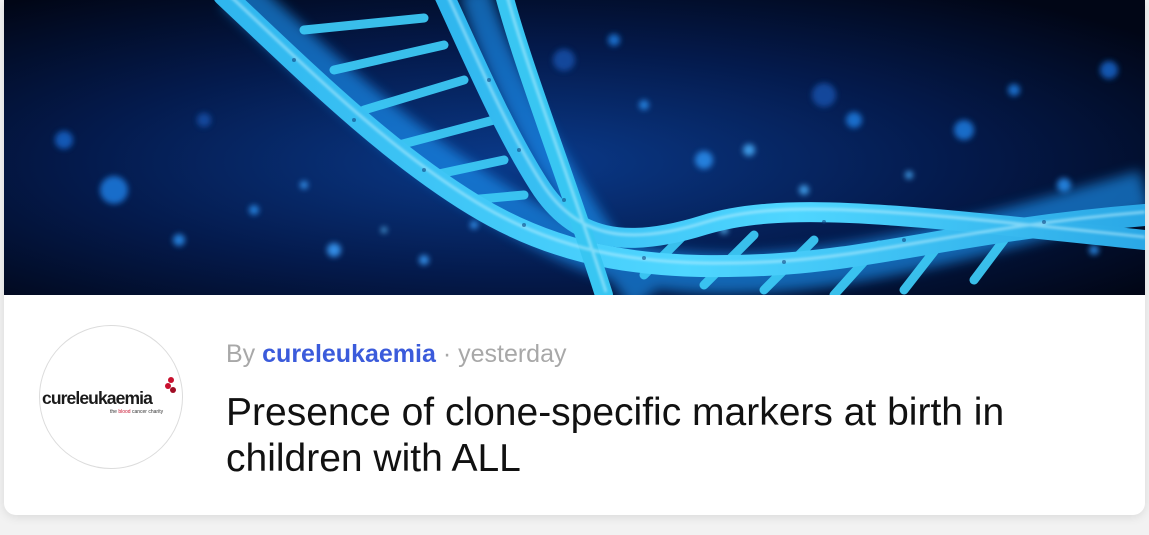 The height and width of the screenshot is (535, 1149). I want to click on post-time: yesterday, so click(512, 354).